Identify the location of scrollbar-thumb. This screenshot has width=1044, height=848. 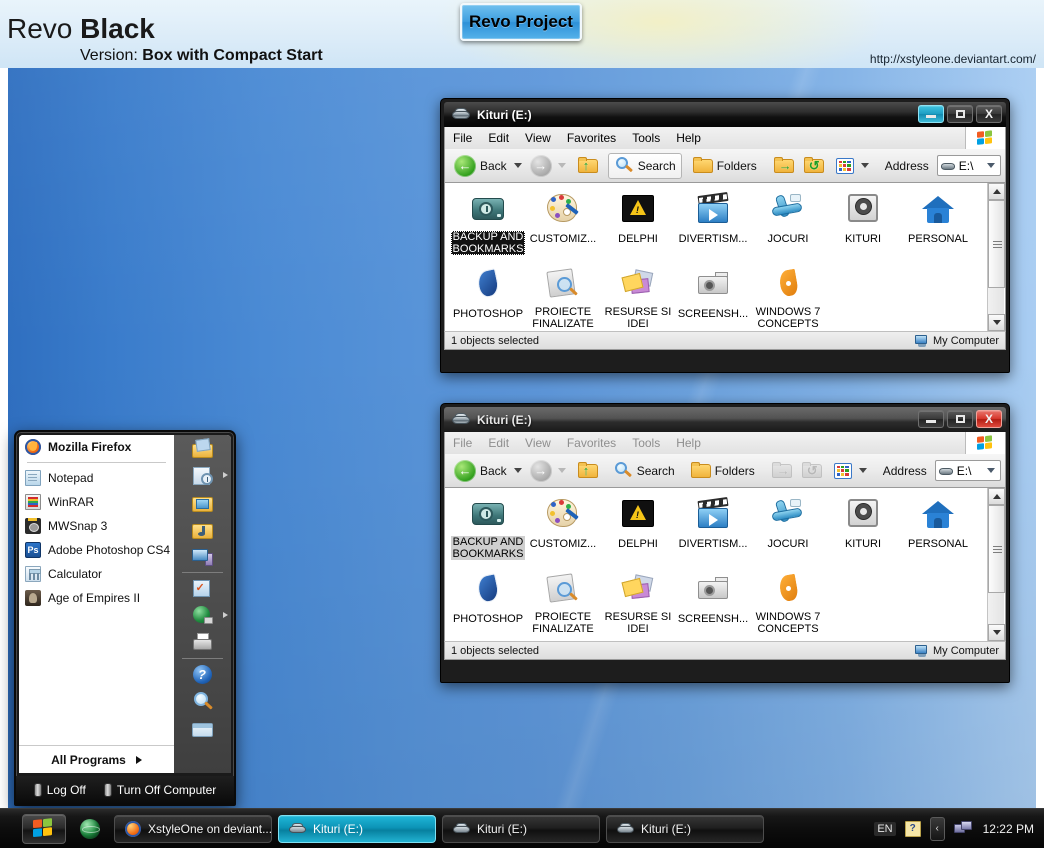
(996, 549).